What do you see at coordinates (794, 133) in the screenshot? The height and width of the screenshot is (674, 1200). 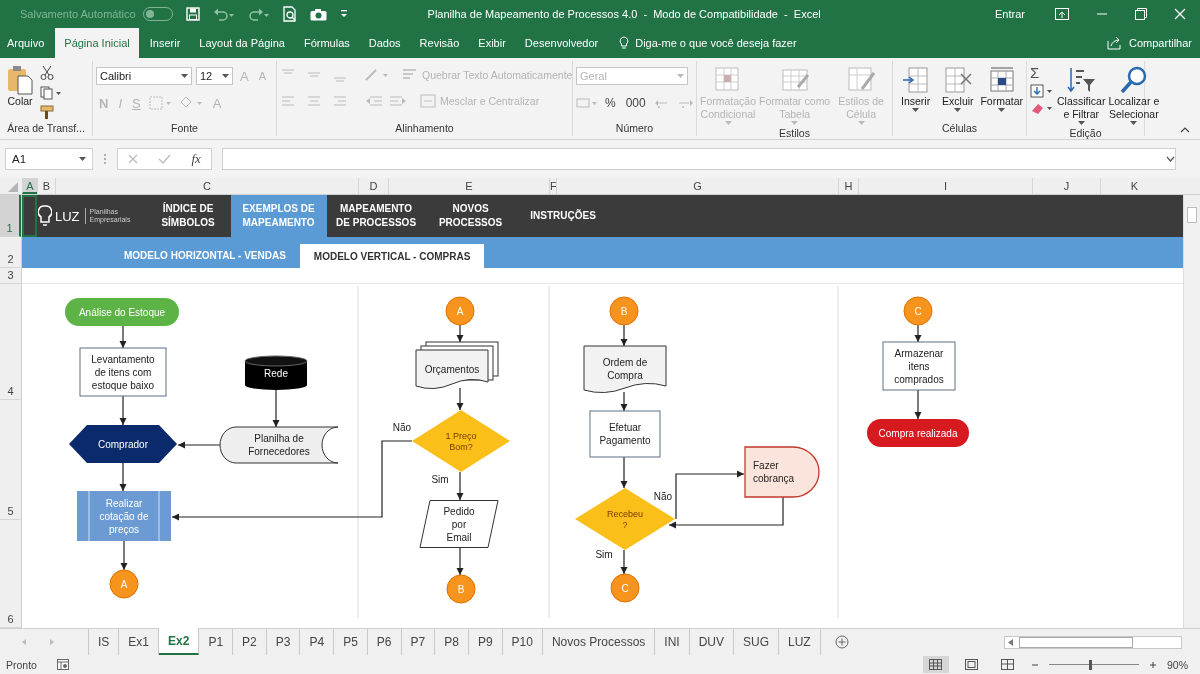 I see `group-label: Estilos` at bounding box center [794, 133].